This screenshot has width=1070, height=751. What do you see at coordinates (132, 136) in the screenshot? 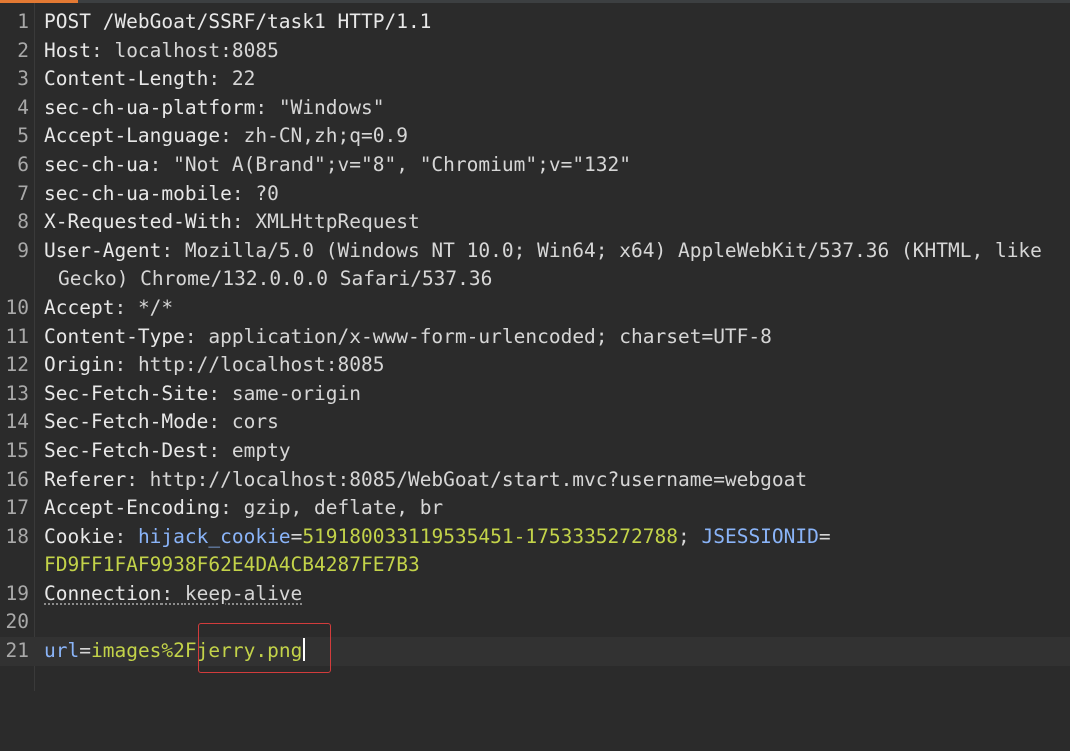
I see `header-name: Accept-Language` at bounding box center [132, 136].